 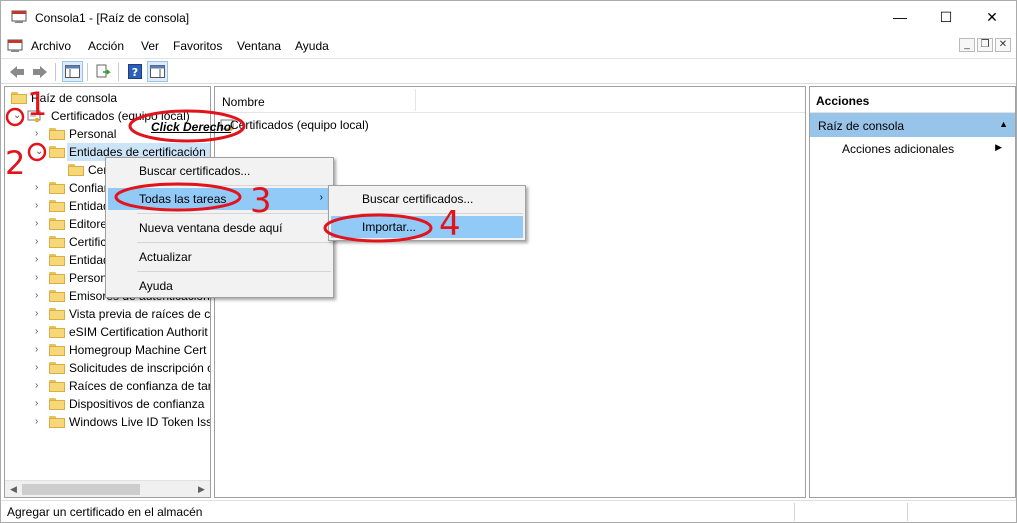 What do you see at coordinates (261, 201) in the screenshot?
I see `annotation-step-3: 3` at bounding box center [261, 201].